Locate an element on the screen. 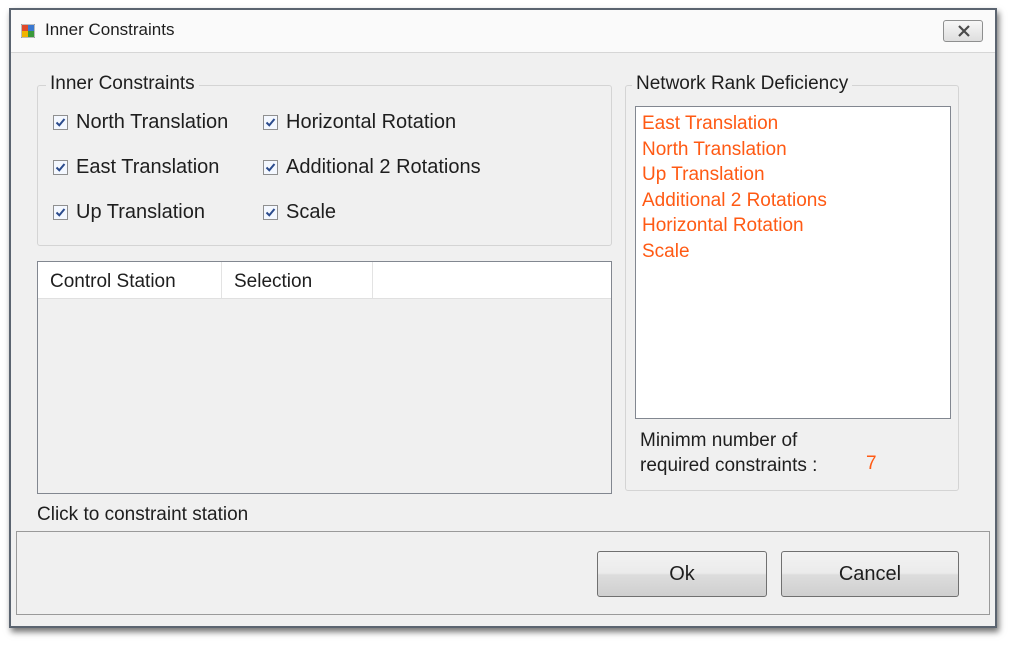  checkbox-label: Additional 2 Rotations is located at coordinates (383, 166).